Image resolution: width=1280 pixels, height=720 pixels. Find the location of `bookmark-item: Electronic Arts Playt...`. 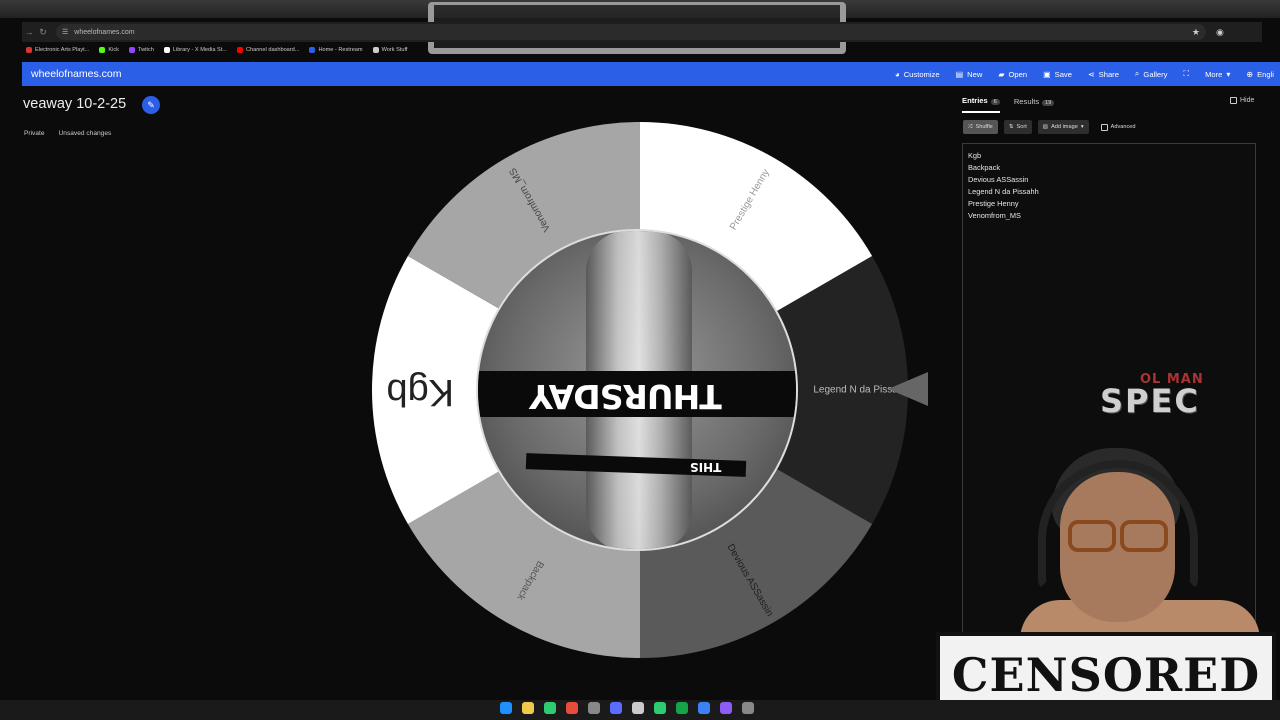

bookmark-item: Electronic Arts Playt... is located at coordinates (57, 50).